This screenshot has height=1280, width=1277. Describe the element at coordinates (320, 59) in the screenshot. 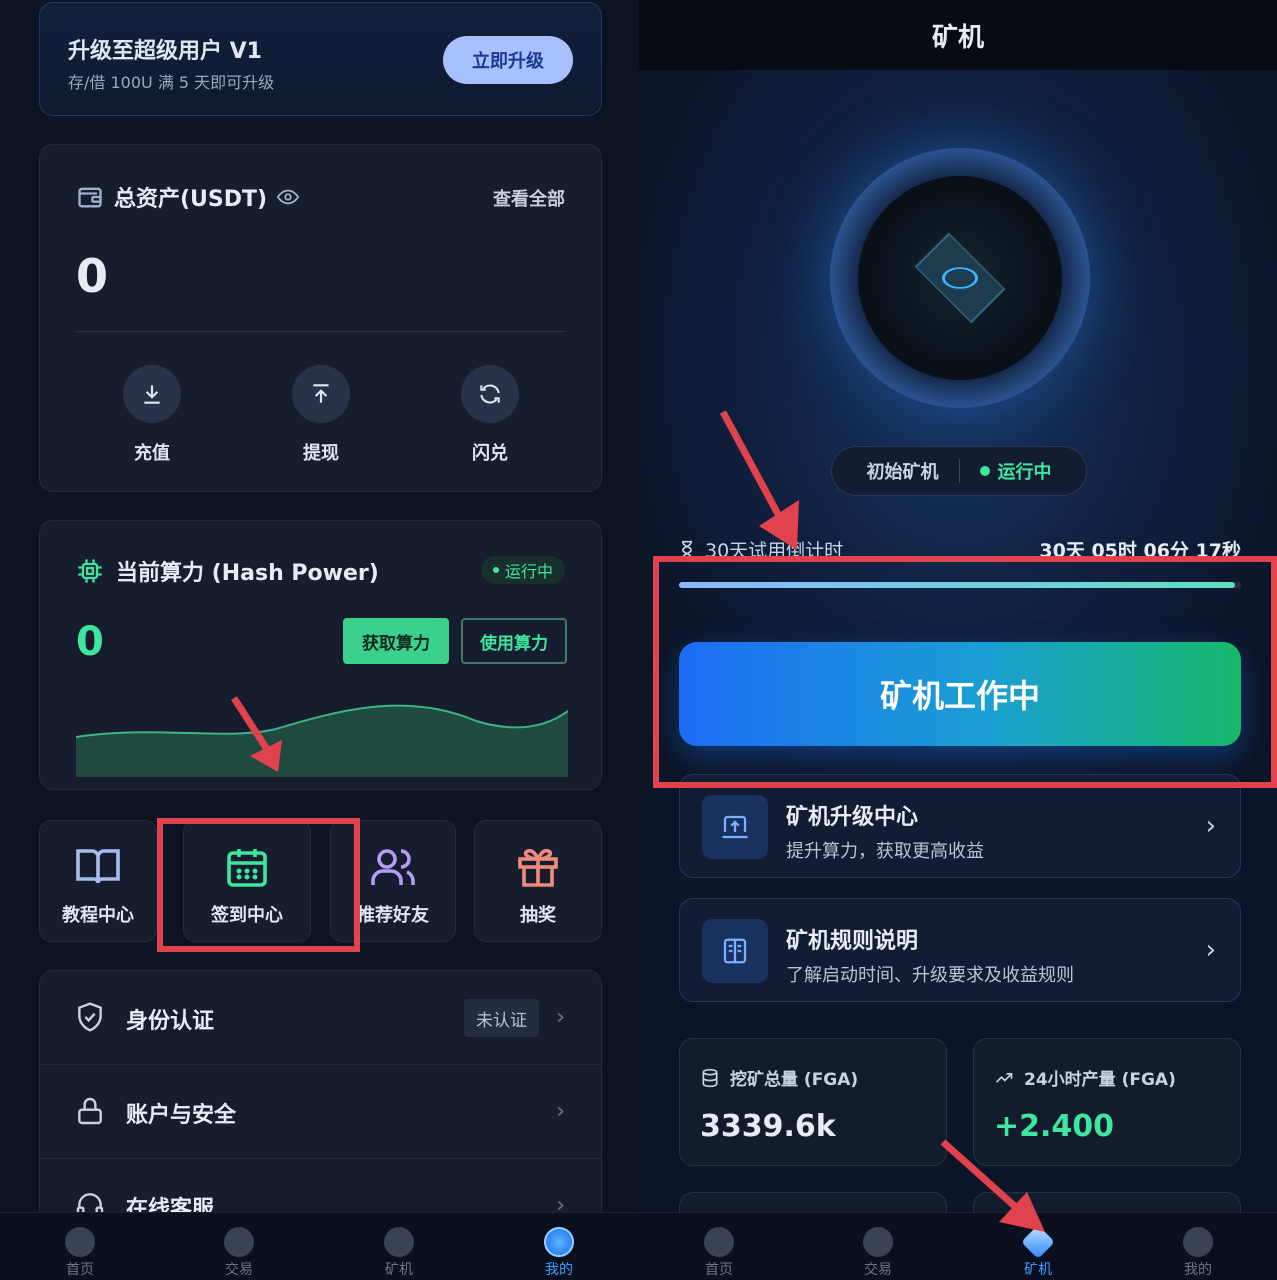

I see `upgrade-card: 升级至超级用户 V1 存/借 100U 满 5 天即可升级 立即升级` at that location.